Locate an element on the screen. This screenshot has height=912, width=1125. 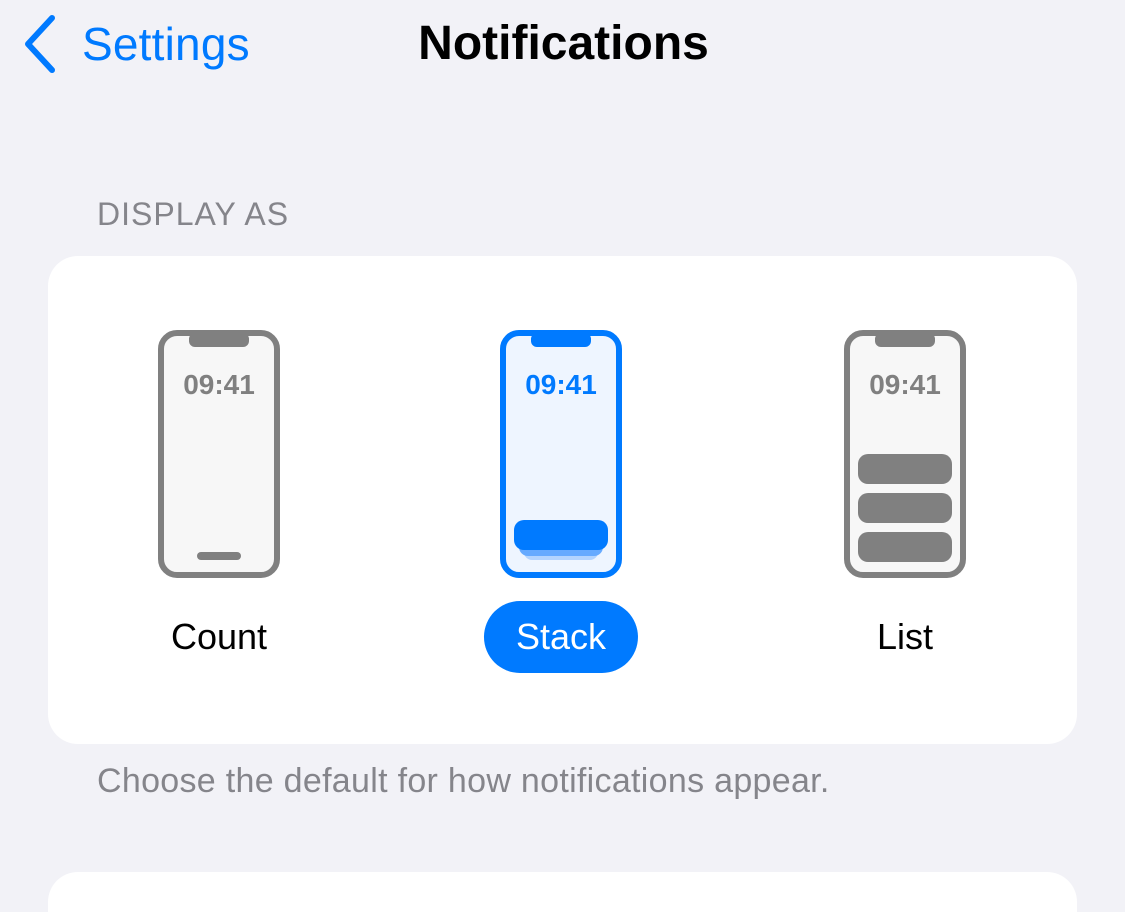
page-title: Notifications is located at coordinates (563, 43).